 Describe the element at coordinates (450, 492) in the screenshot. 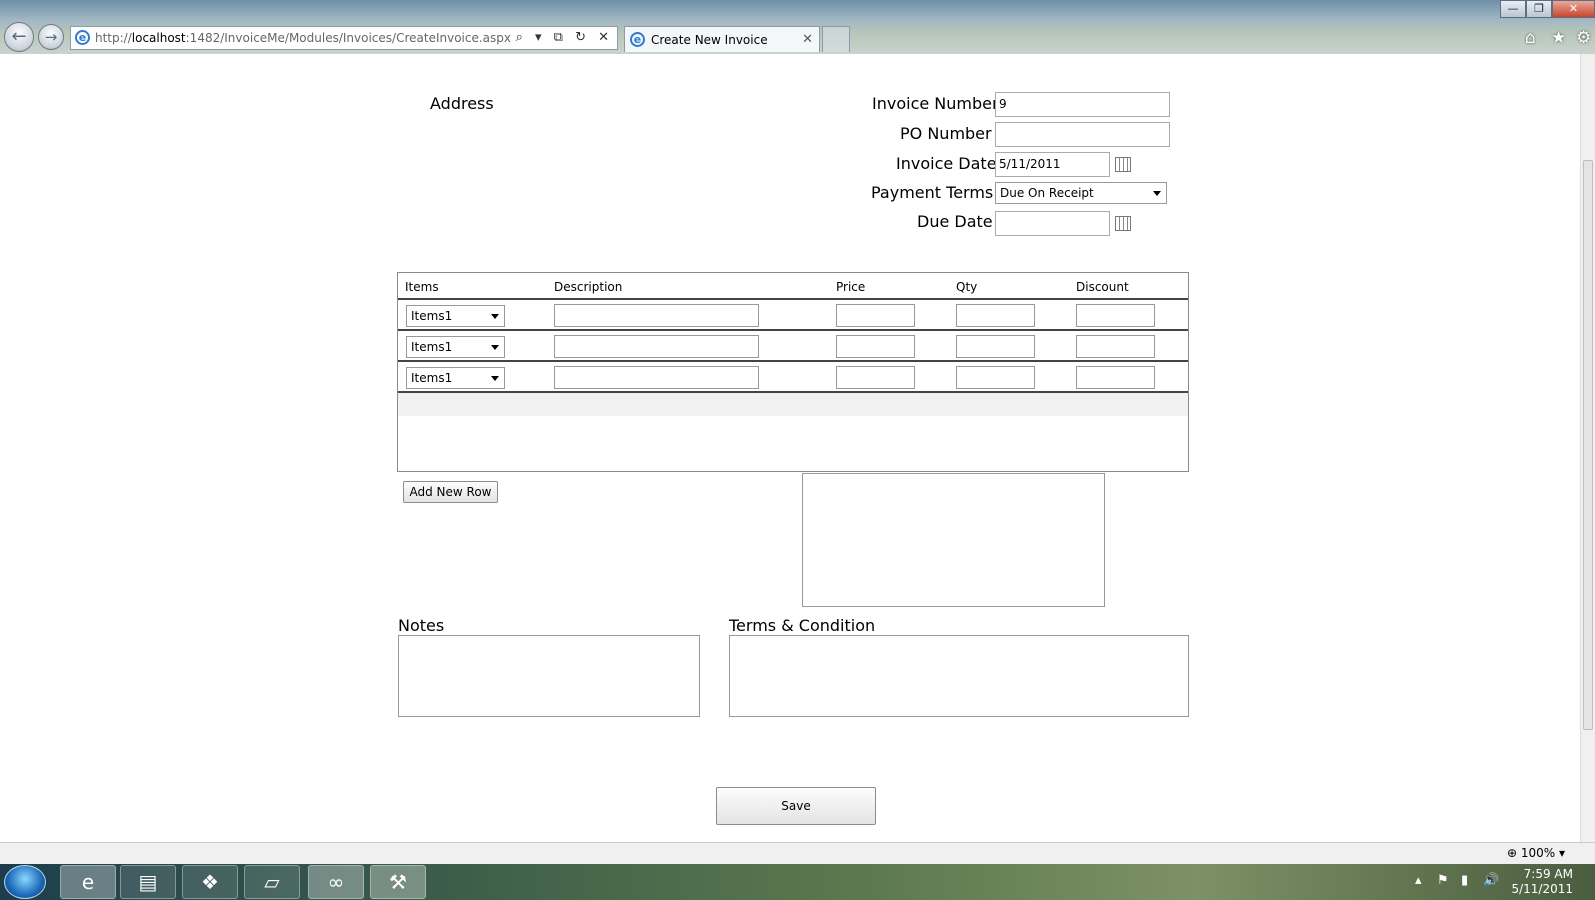

I see `add-new-row-button: Add New Row` at that location.